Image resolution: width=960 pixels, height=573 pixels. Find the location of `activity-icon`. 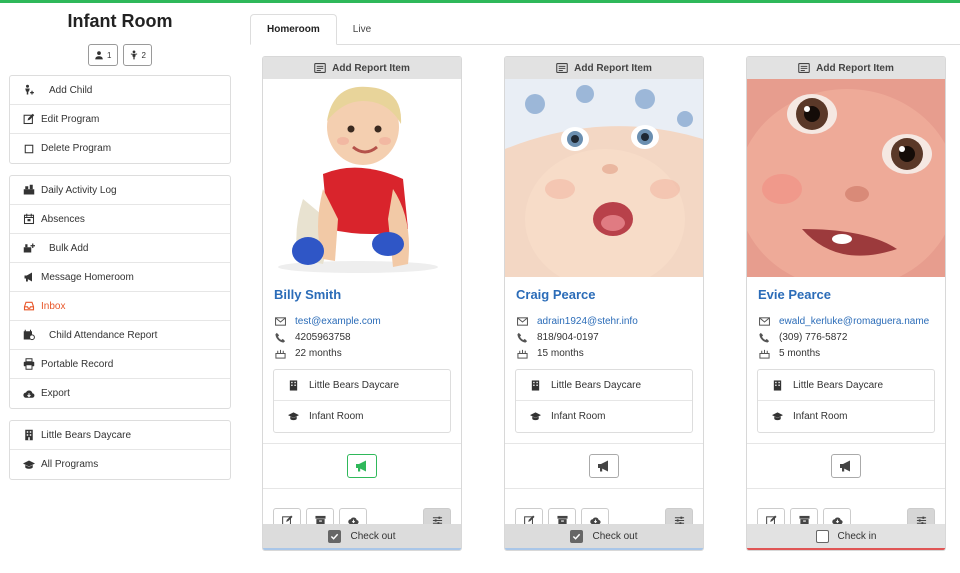

activity-icon is located at coordinates (29, 190).